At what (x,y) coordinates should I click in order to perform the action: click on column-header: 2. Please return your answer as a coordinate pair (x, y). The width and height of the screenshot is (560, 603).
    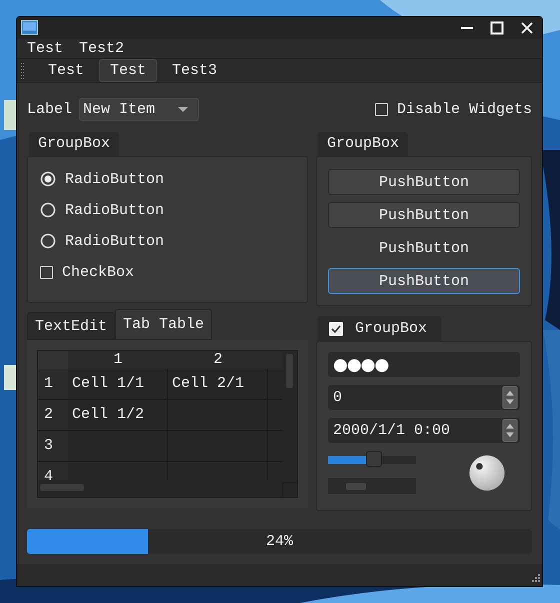
    Looking at the image, I should click on (218, 360).